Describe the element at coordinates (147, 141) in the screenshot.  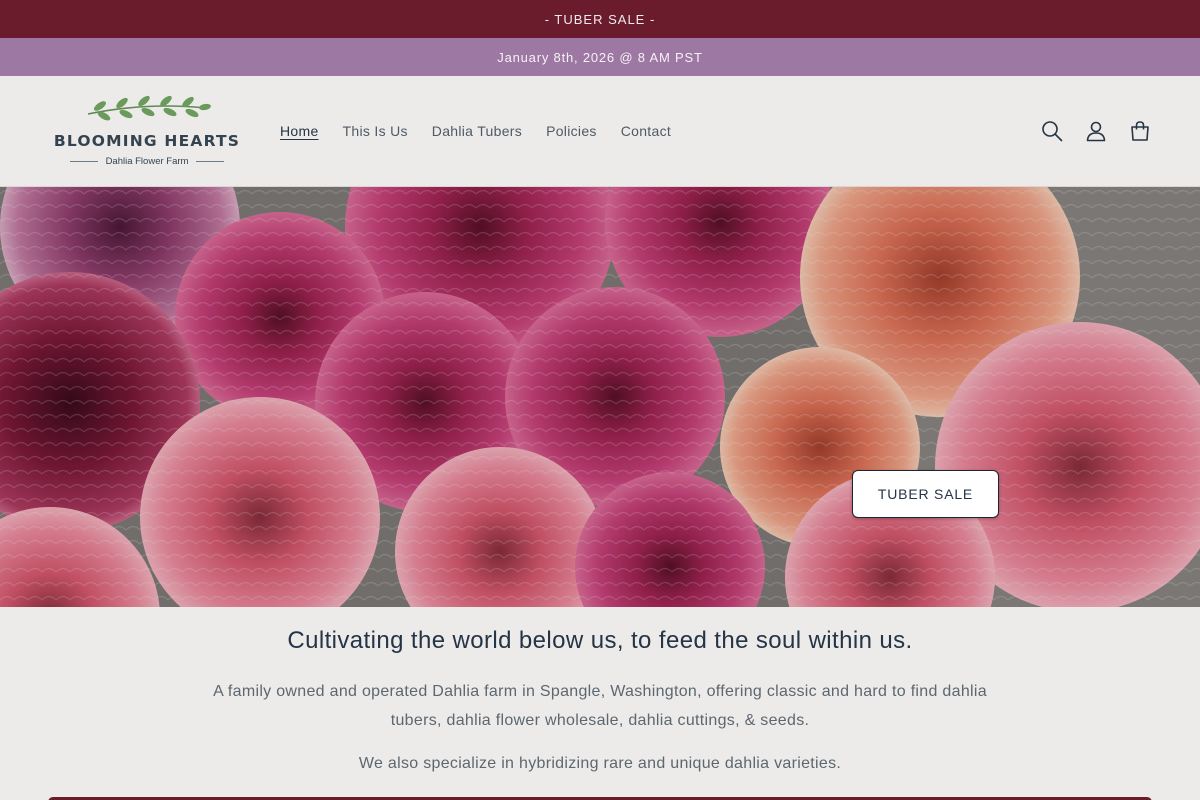
I see `brand-name: BLOOMING HEARTS` at that location.